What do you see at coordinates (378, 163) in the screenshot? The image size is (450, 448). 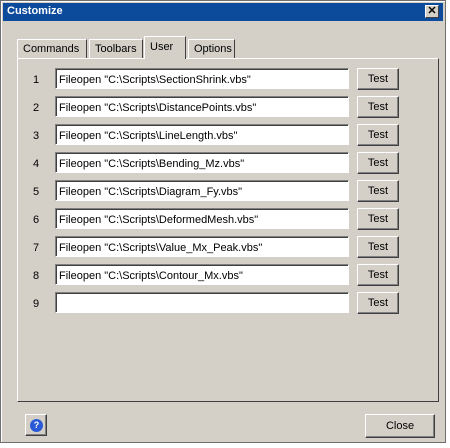 I see `test-button-4: Test` at bounding box center [378, 163].